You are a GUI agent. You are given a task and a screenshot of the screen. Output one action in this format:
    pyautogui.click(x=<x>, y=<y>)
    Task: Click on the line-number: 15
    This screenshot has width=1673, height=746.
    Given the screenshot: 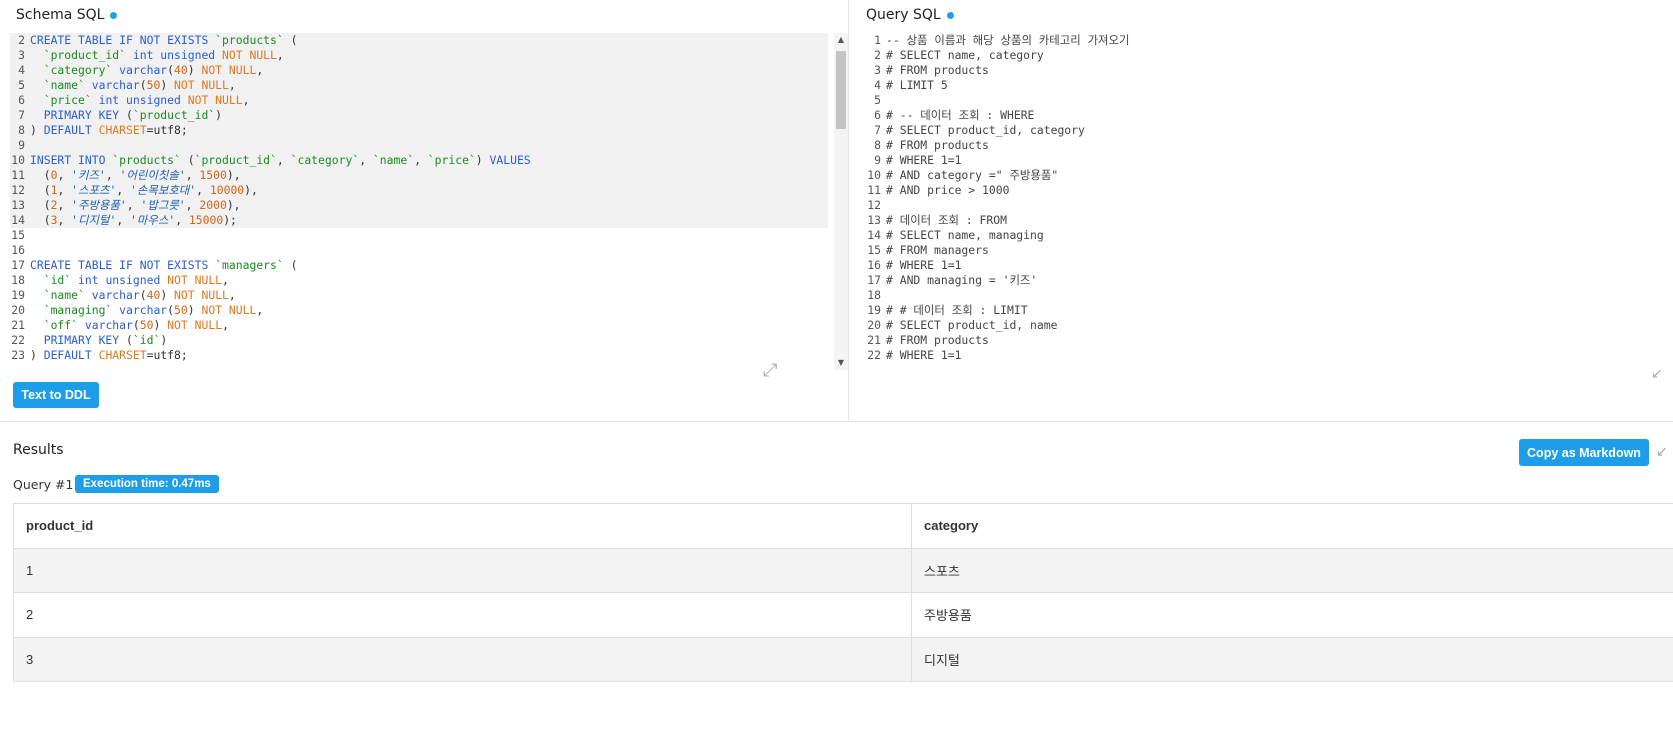 What is the action you would take?
    pyautogui.click(x=18, y=235)
    